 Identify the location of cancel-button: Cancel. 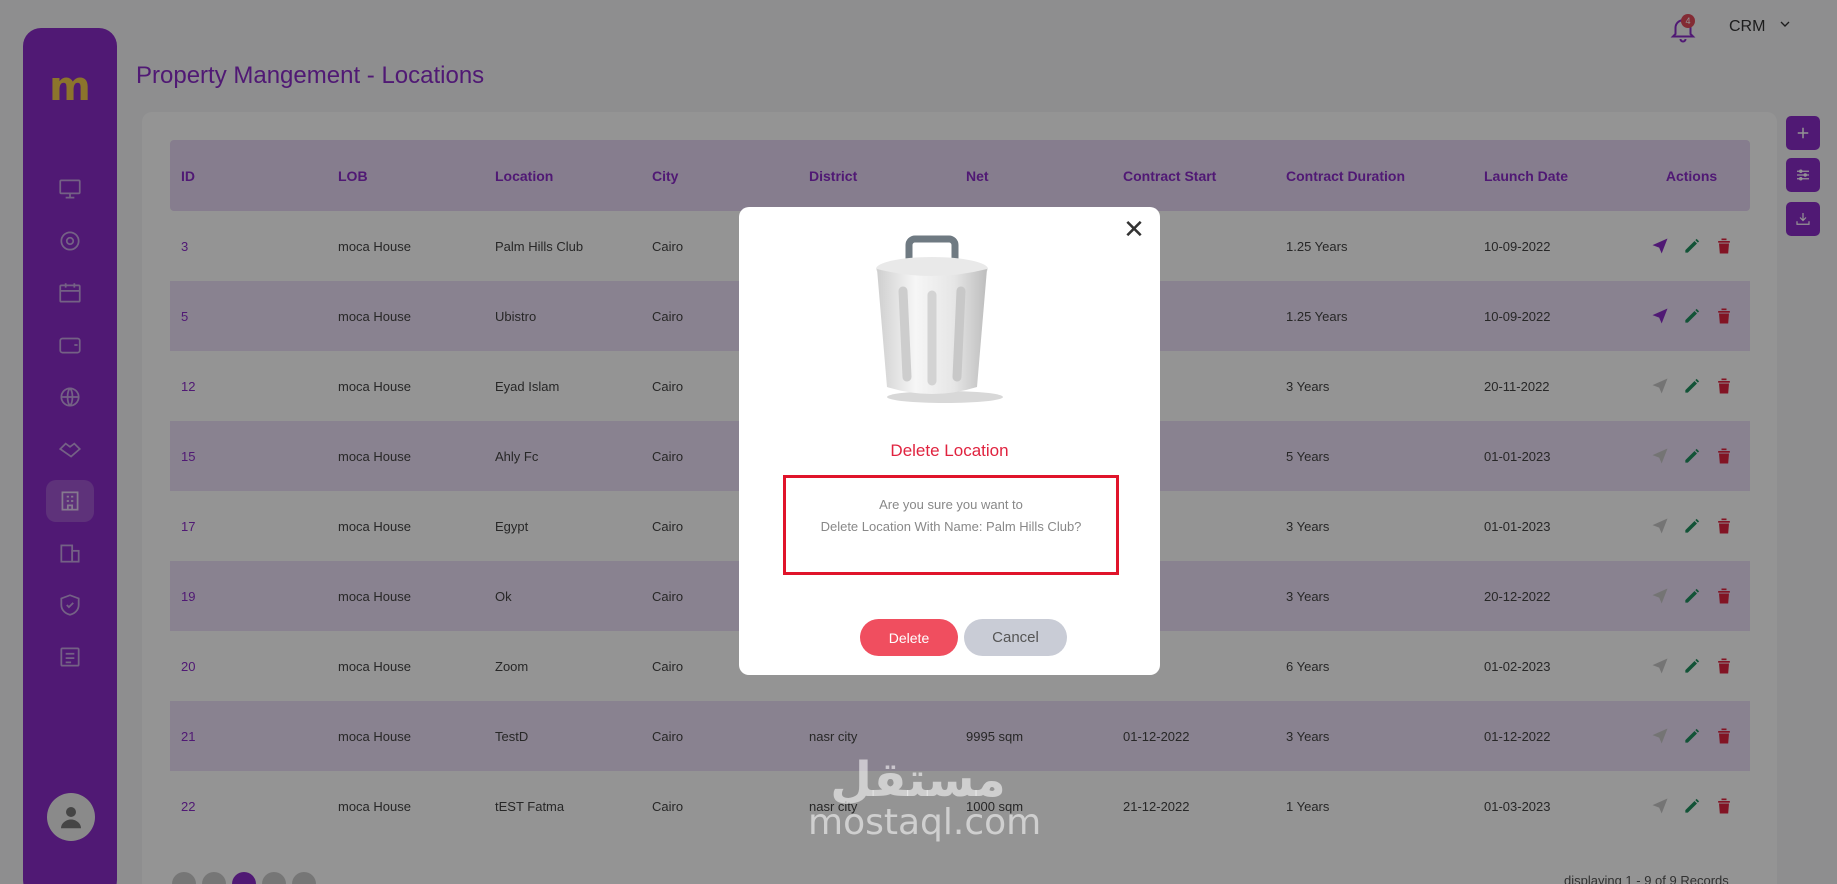
(1015, 637).